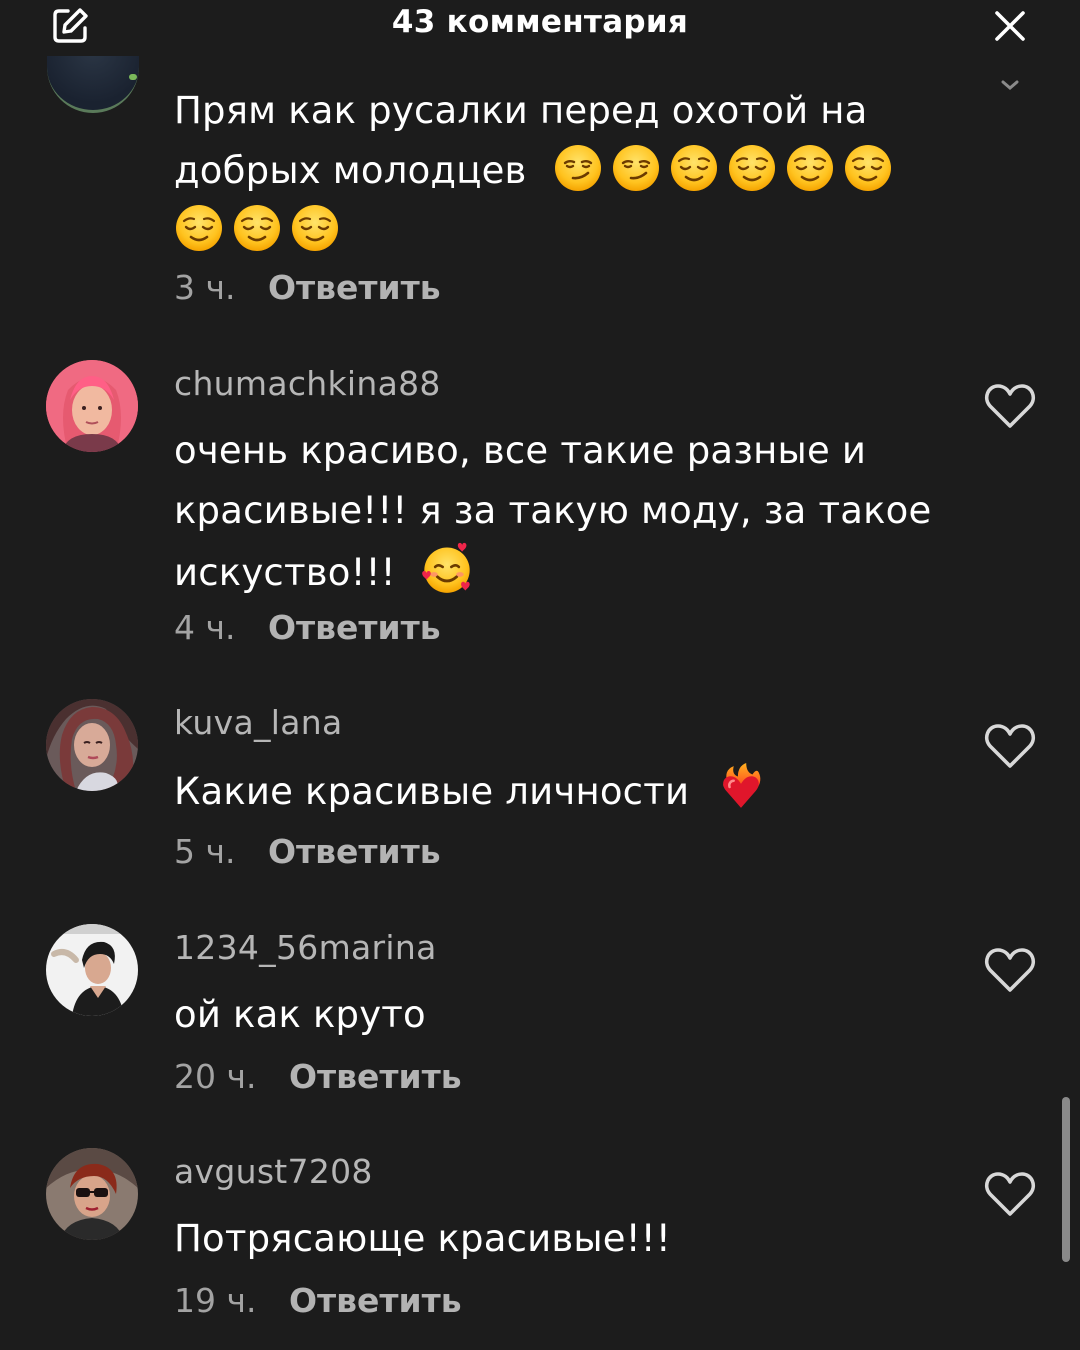 This screenshot has height=1350, width=1080. What do you see at coordinates (215, 1076) in the screenshot?
I see `comment-time: 20 ч.` at bounding box center [215, 1076].